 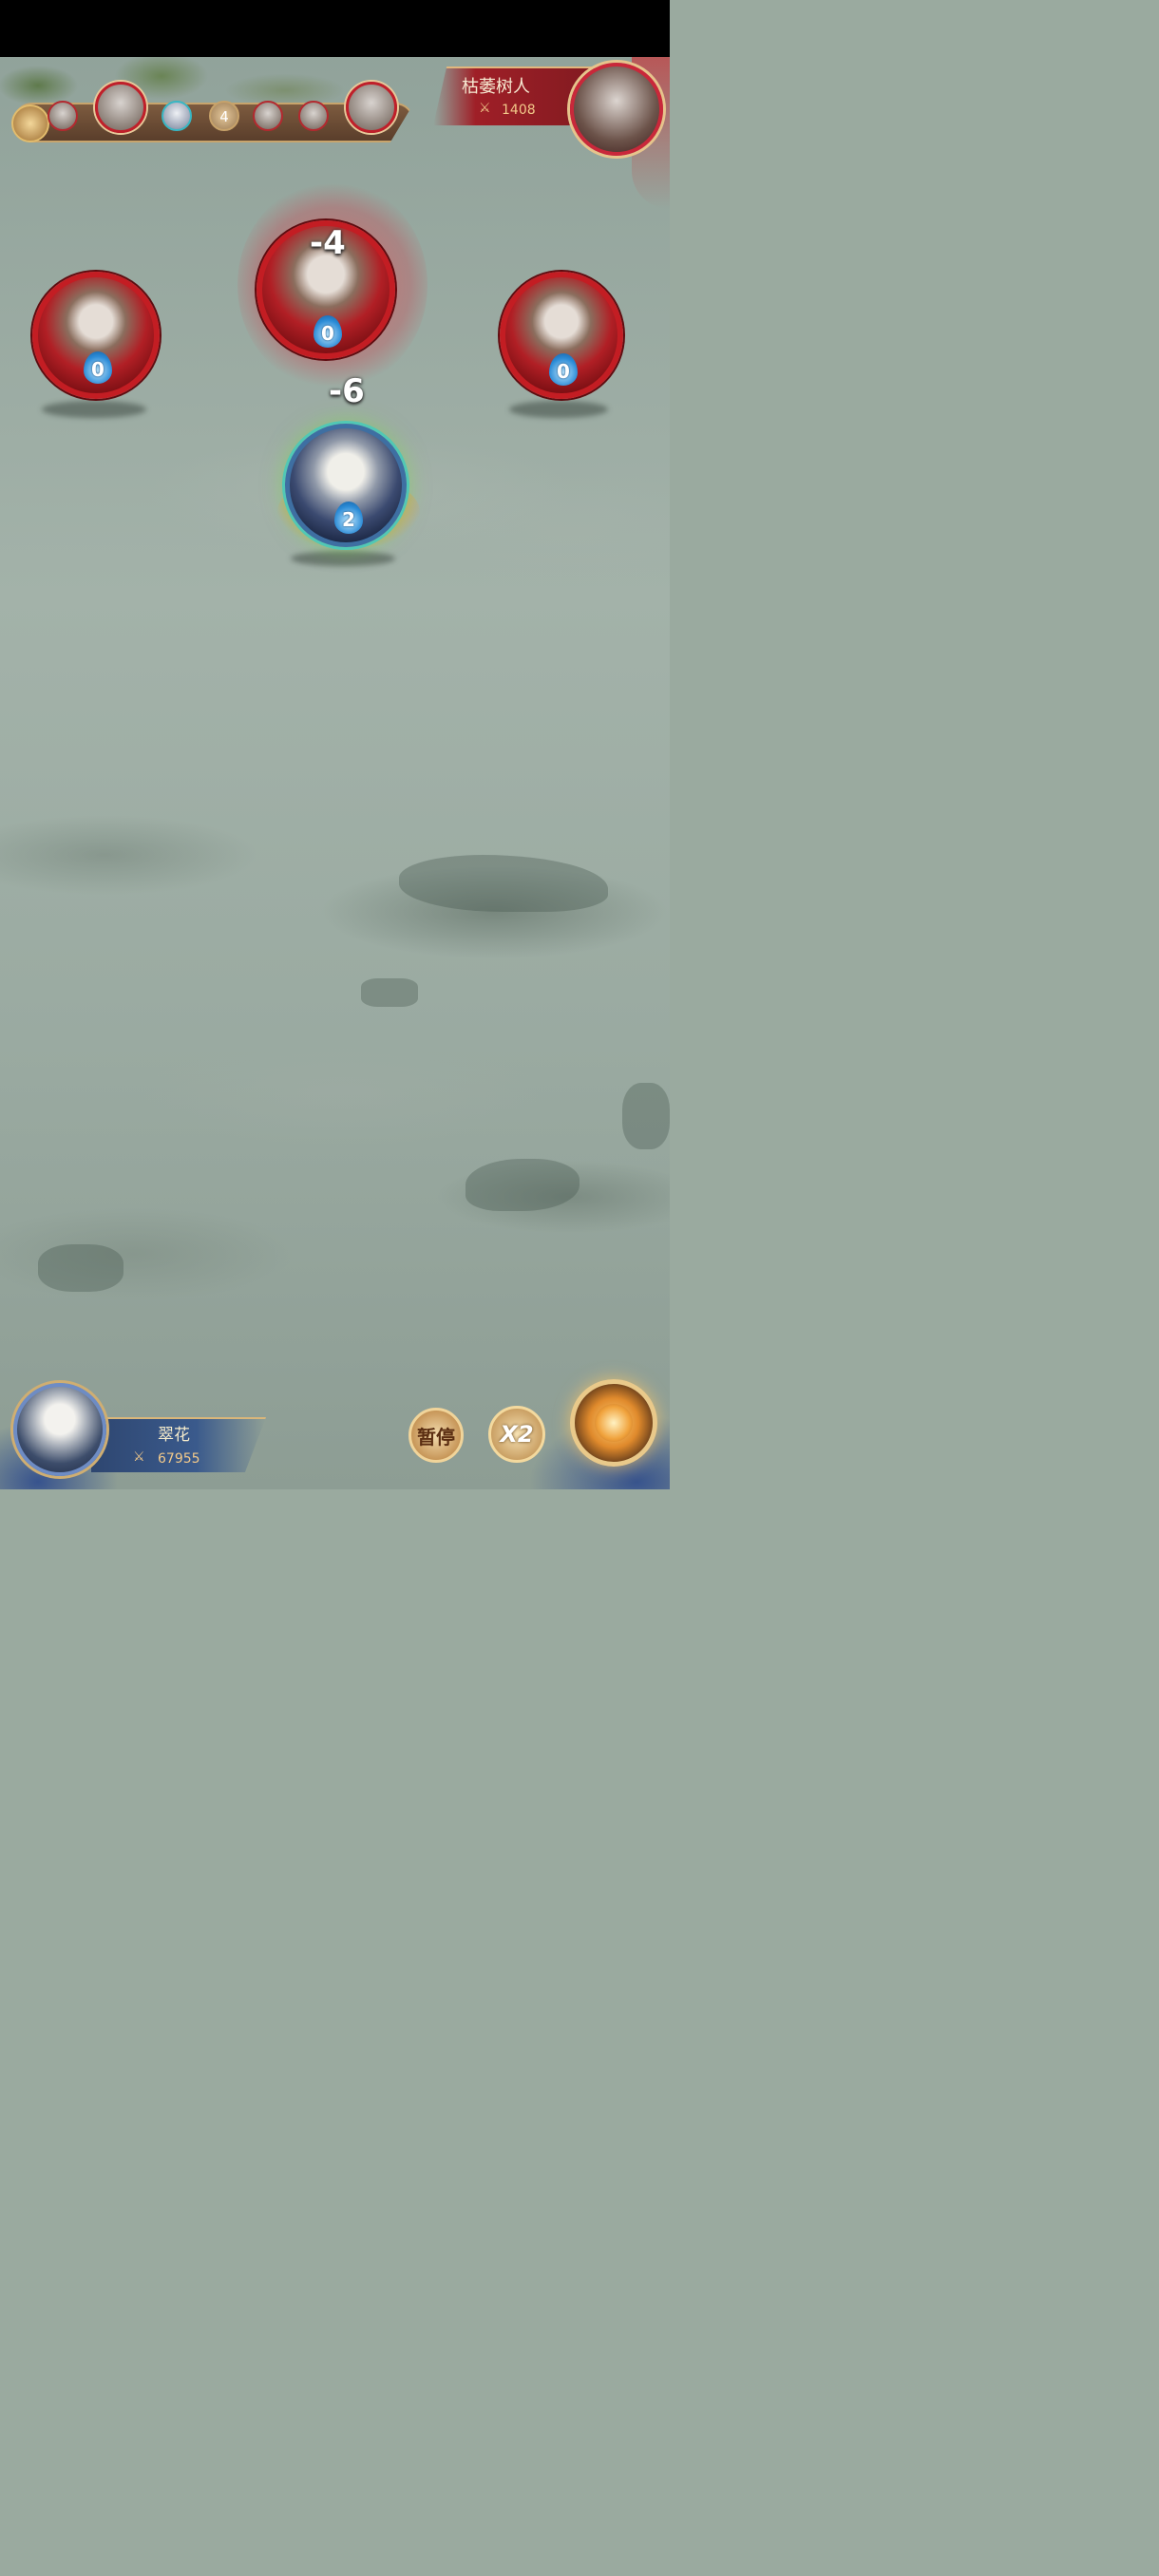 I want to click on damage-number: -6, so click(x=347, y=391).